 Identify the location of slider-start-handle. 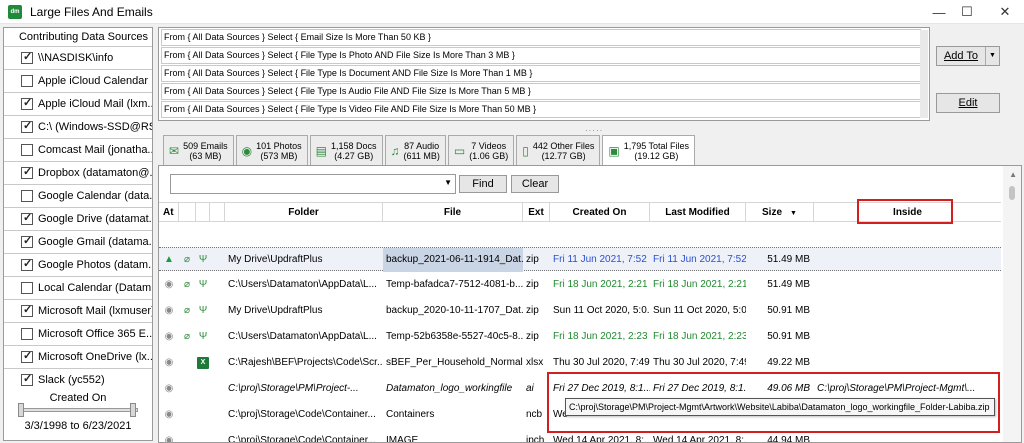
(21, 410).